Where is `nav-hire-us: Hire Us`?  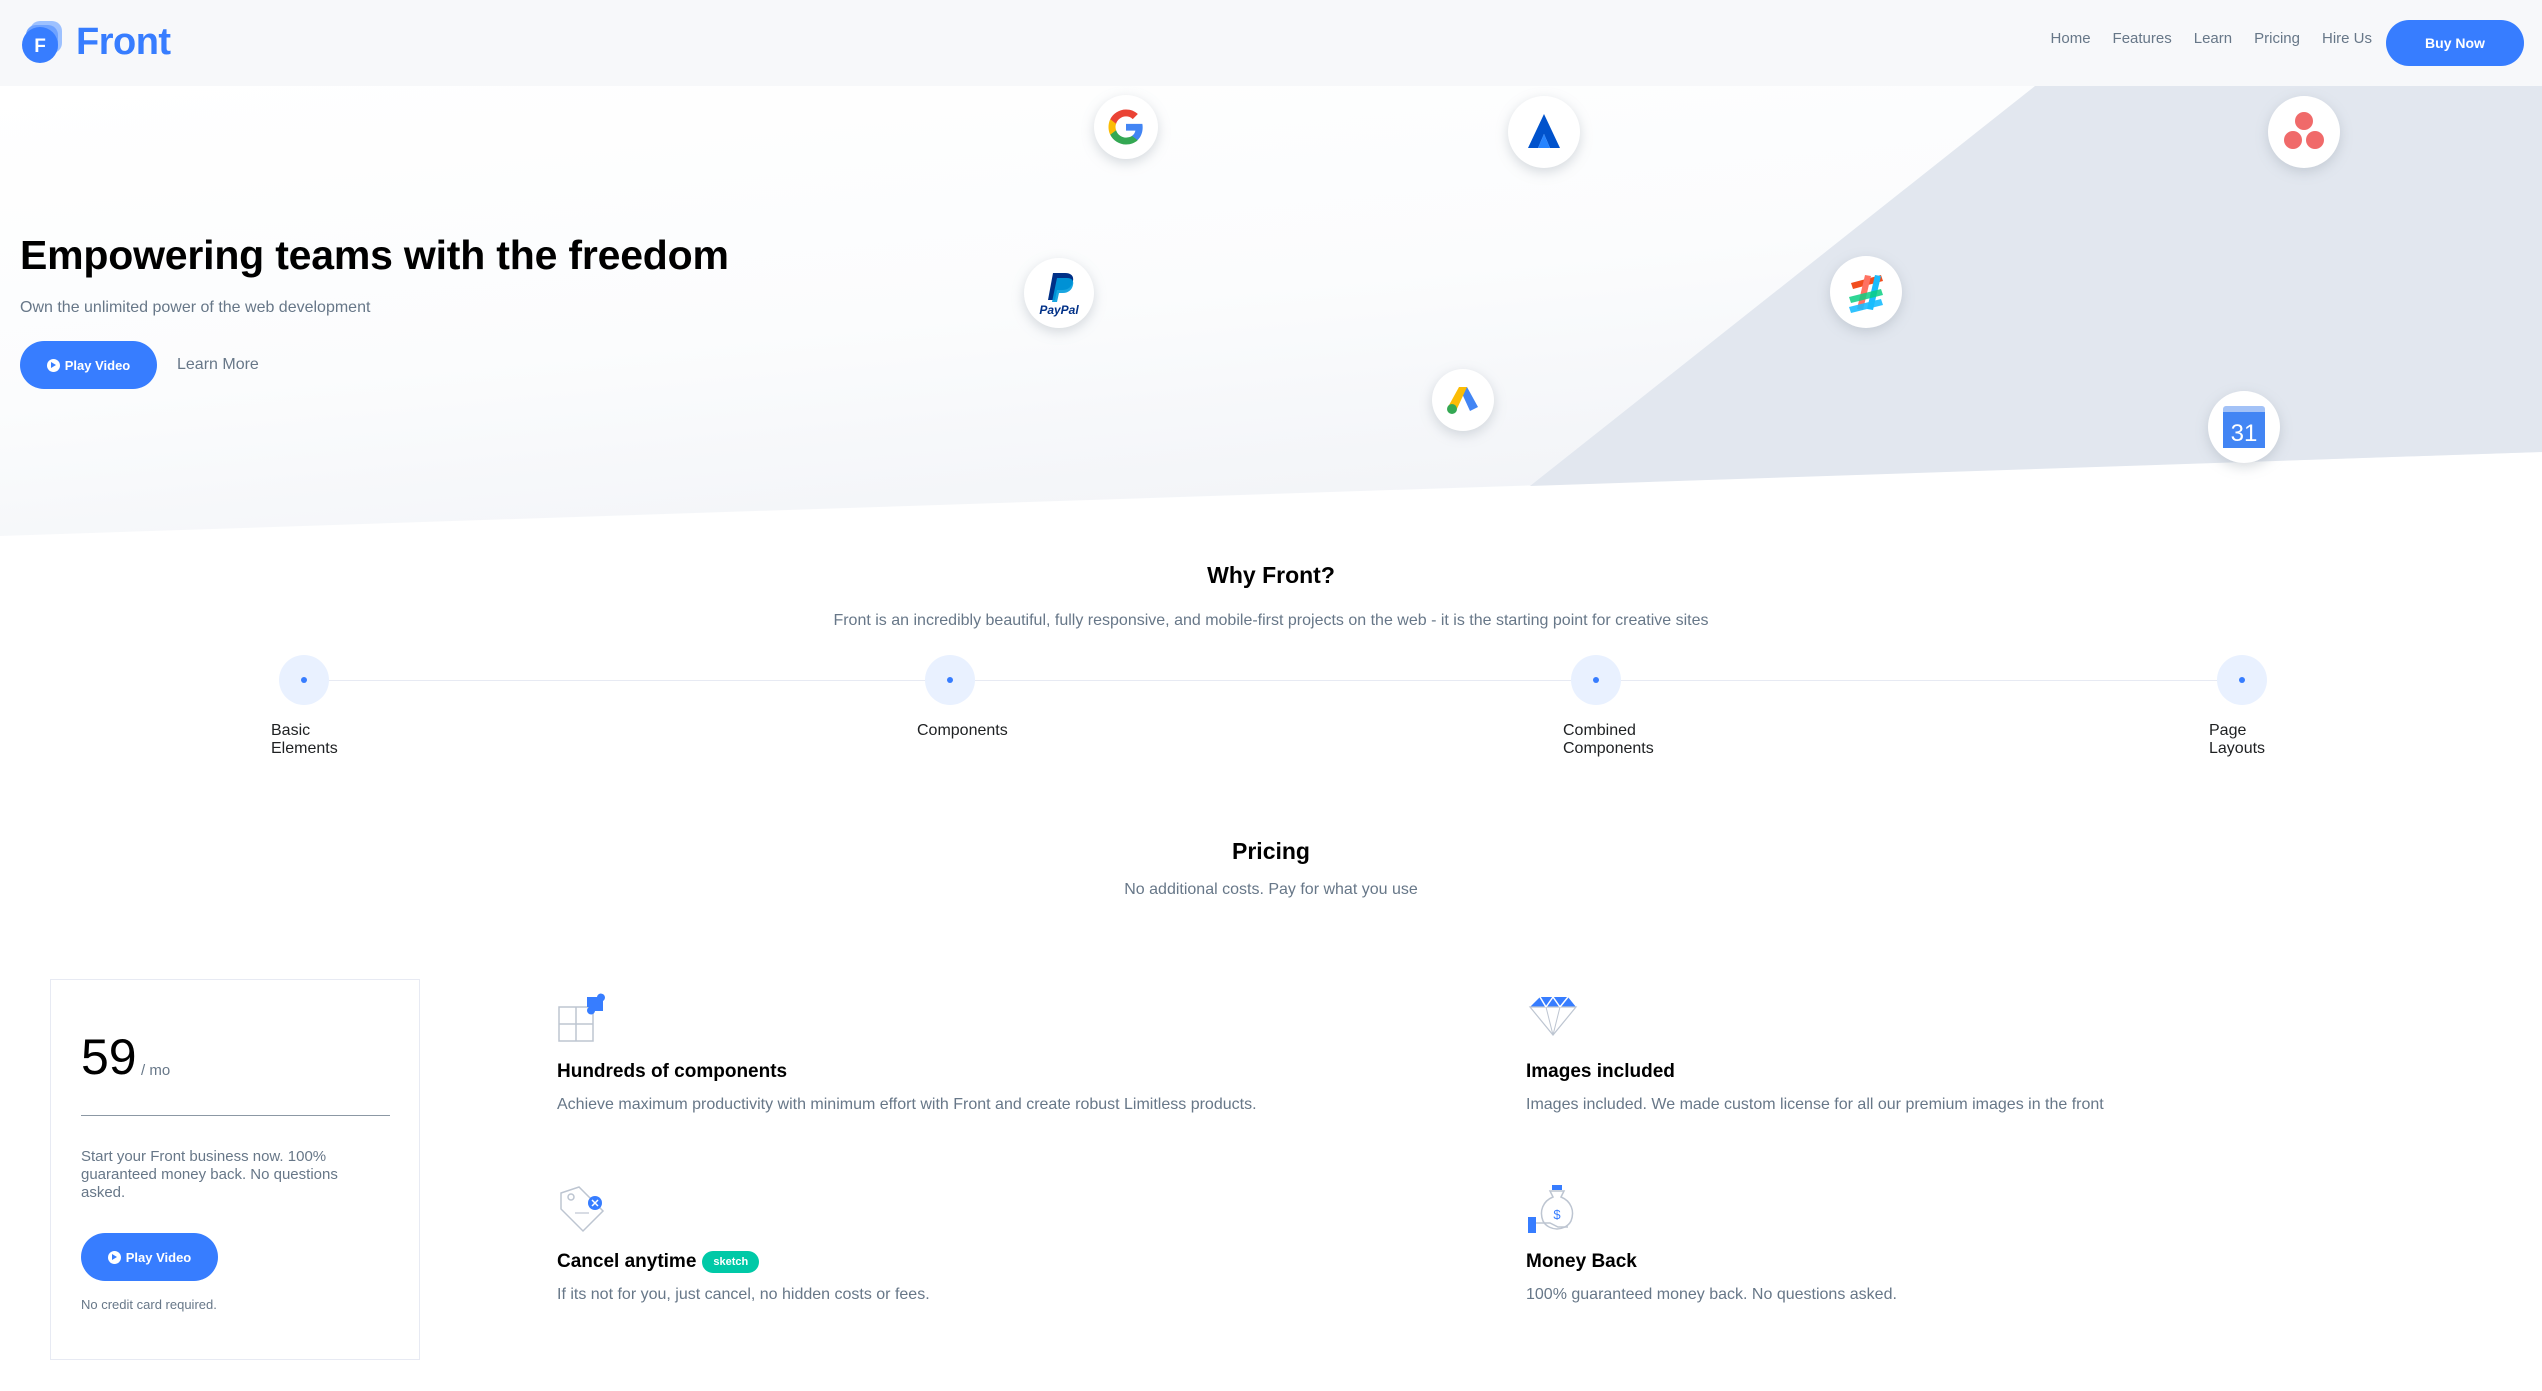 nav-hire-us: Hire Us is located at coordinates (2347, 38).